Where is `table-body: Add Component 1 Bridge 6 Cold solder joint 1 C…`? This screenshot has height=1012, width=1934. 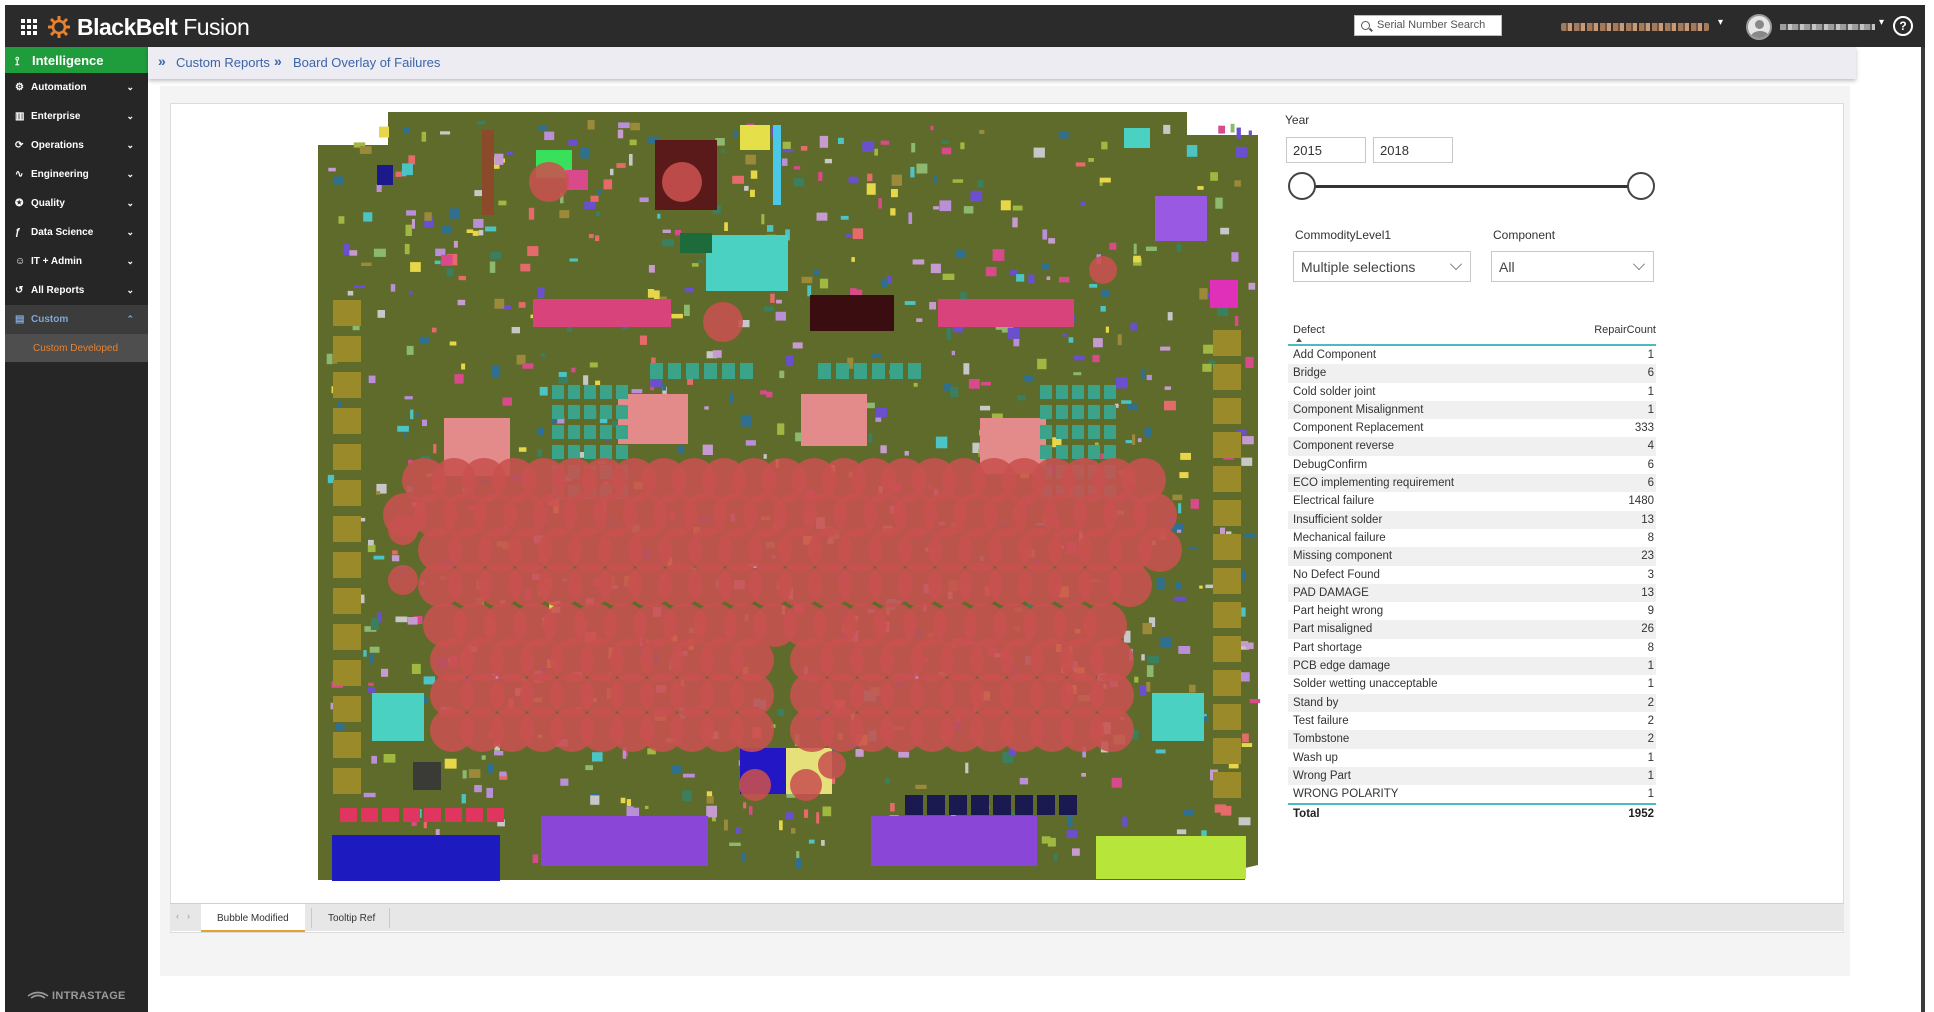
table-body: Add Component 1 Bridge 6 Cold solder joint 1 C… is located at coordinates (1472, 574).